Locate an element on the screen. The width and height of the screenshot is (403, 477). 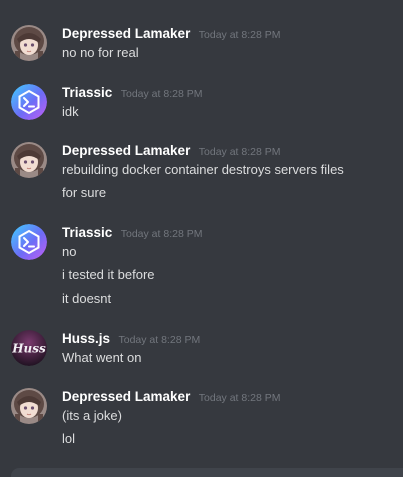
message-text: lol is located at coordinates (69, 438).